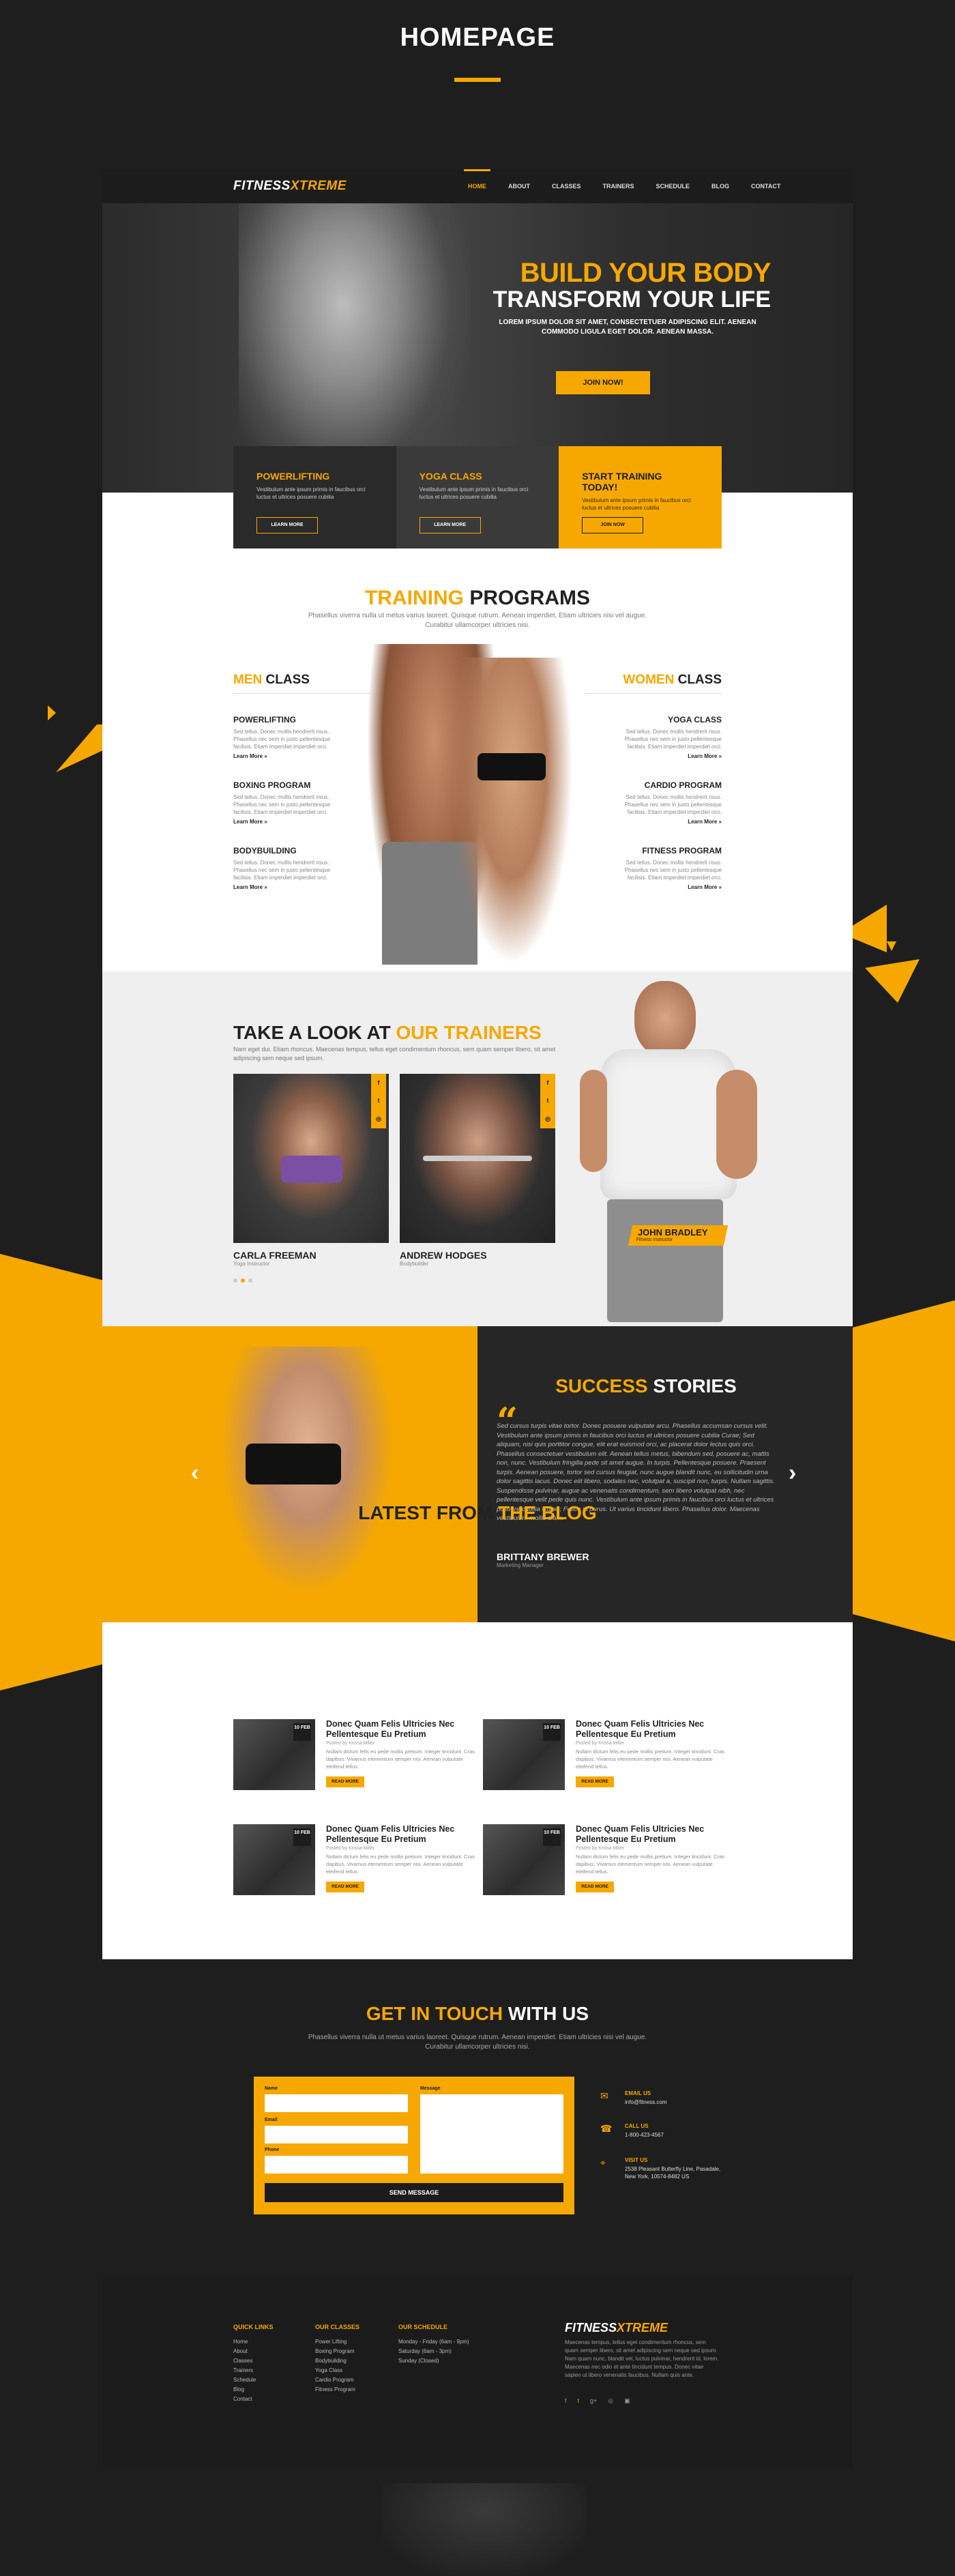  What do you see at coordinates (765, 186) in the screenshot?
I see `nav-item-contact: CONTACT` at bounding box center [765, 186].